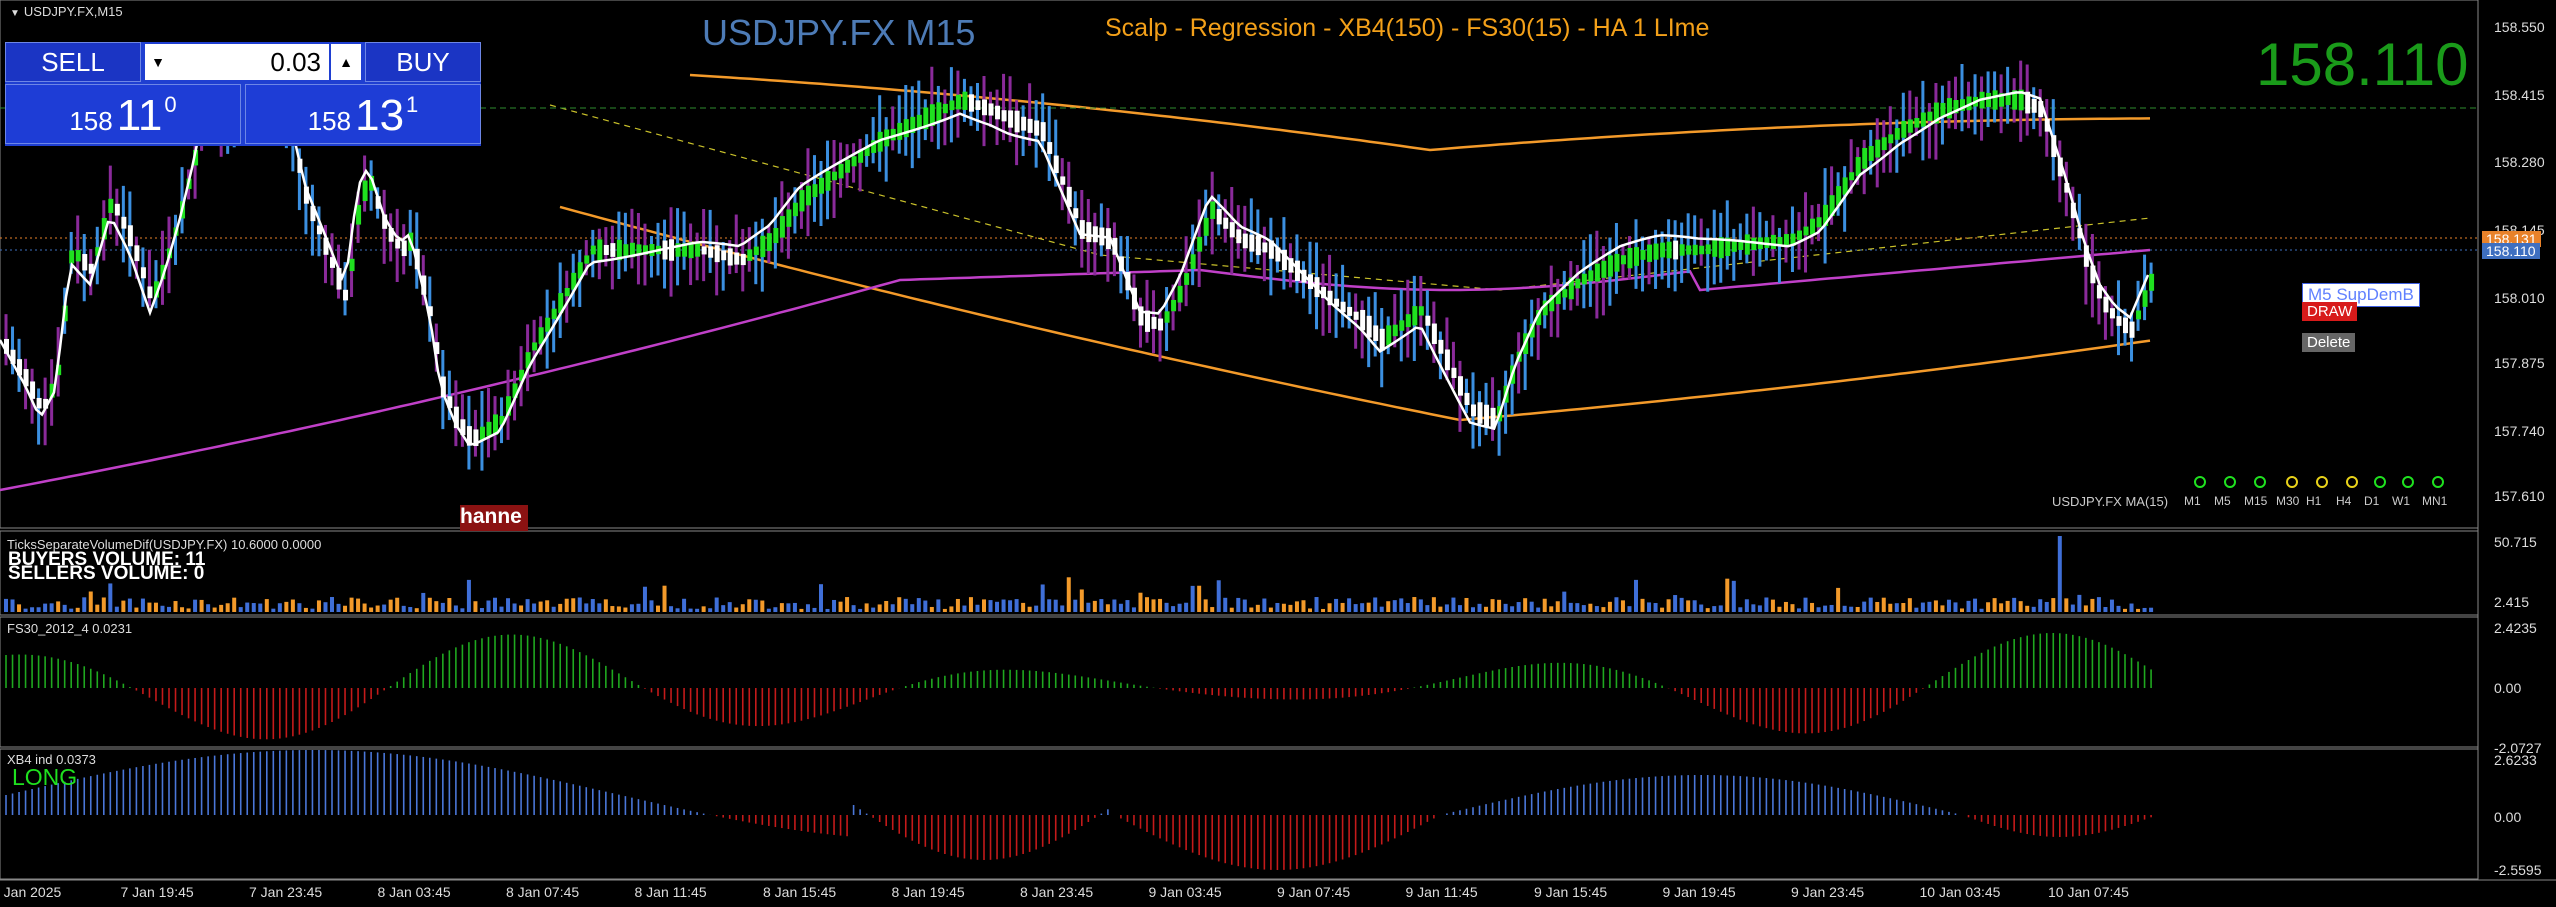 The width and height of the screenshot is (2556, 907). Describe the element at coordinates (2222, 501) in the screenshot. I see `timeframe-label: M5` at that location.